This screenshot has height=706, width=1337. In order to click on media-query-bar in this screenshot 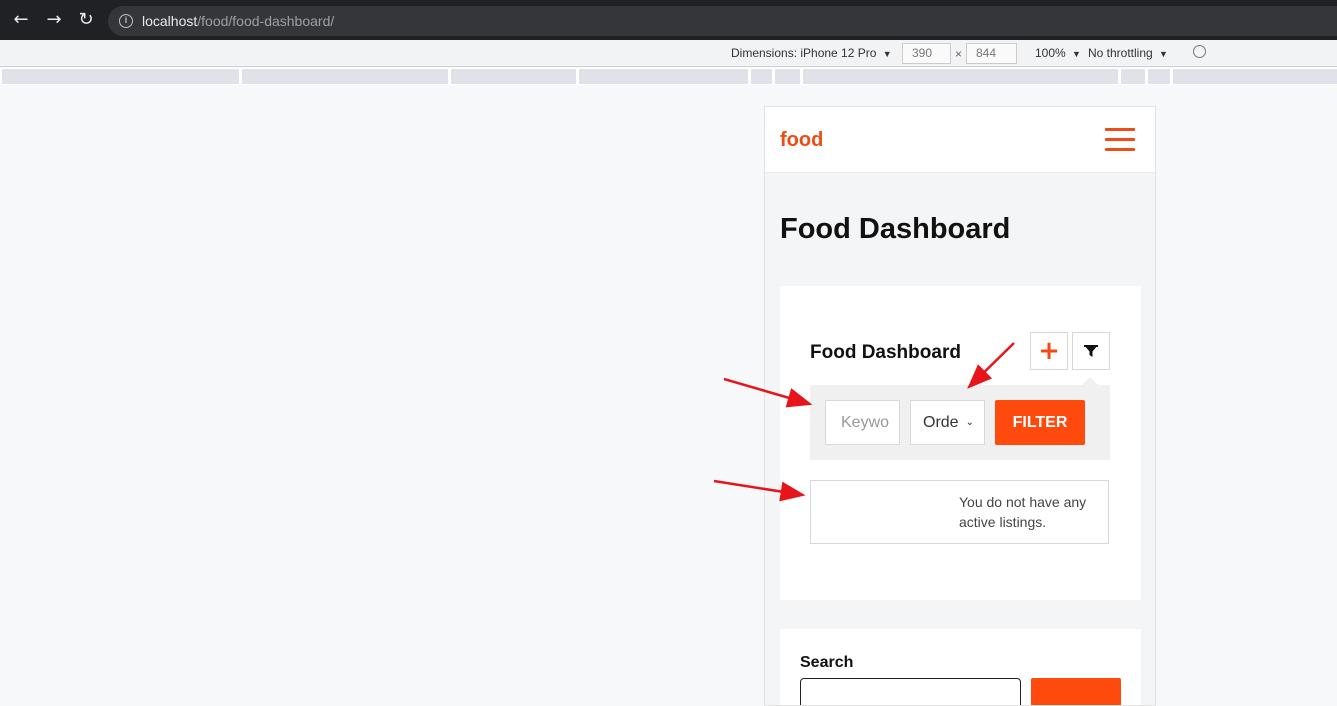, I will do `click(668, 76)`.